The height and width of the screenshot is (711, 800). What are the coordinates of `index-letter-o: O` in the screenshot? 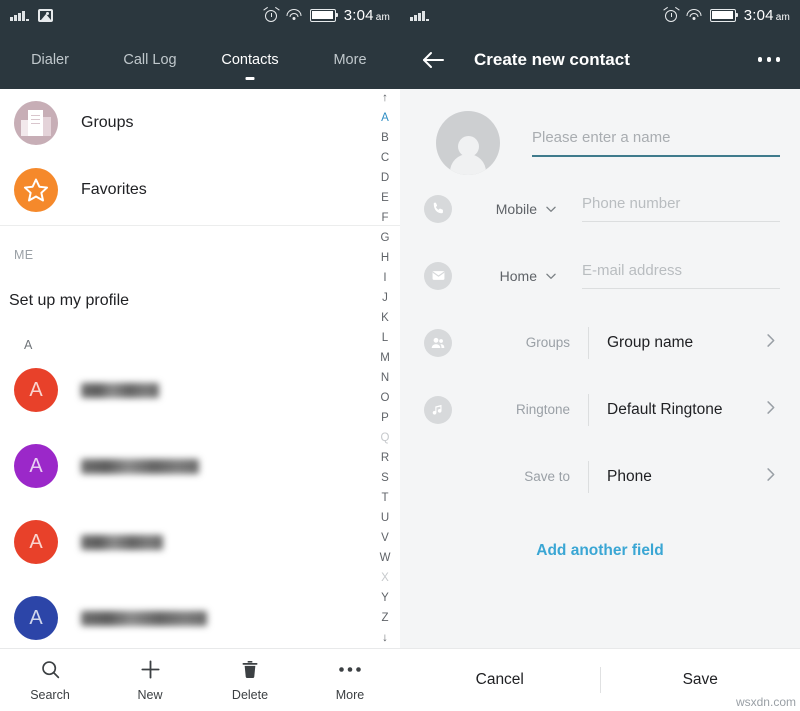 It's located at (385, 399).